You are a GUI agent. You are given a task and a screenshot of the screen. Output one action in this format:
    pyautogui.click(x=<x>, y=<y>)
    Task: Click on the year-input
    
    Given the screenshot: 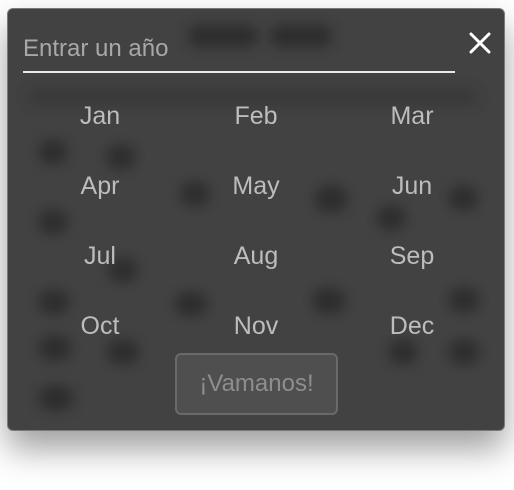 What is the action you would take?
    pyautogui.click(x=239, y=52)
    